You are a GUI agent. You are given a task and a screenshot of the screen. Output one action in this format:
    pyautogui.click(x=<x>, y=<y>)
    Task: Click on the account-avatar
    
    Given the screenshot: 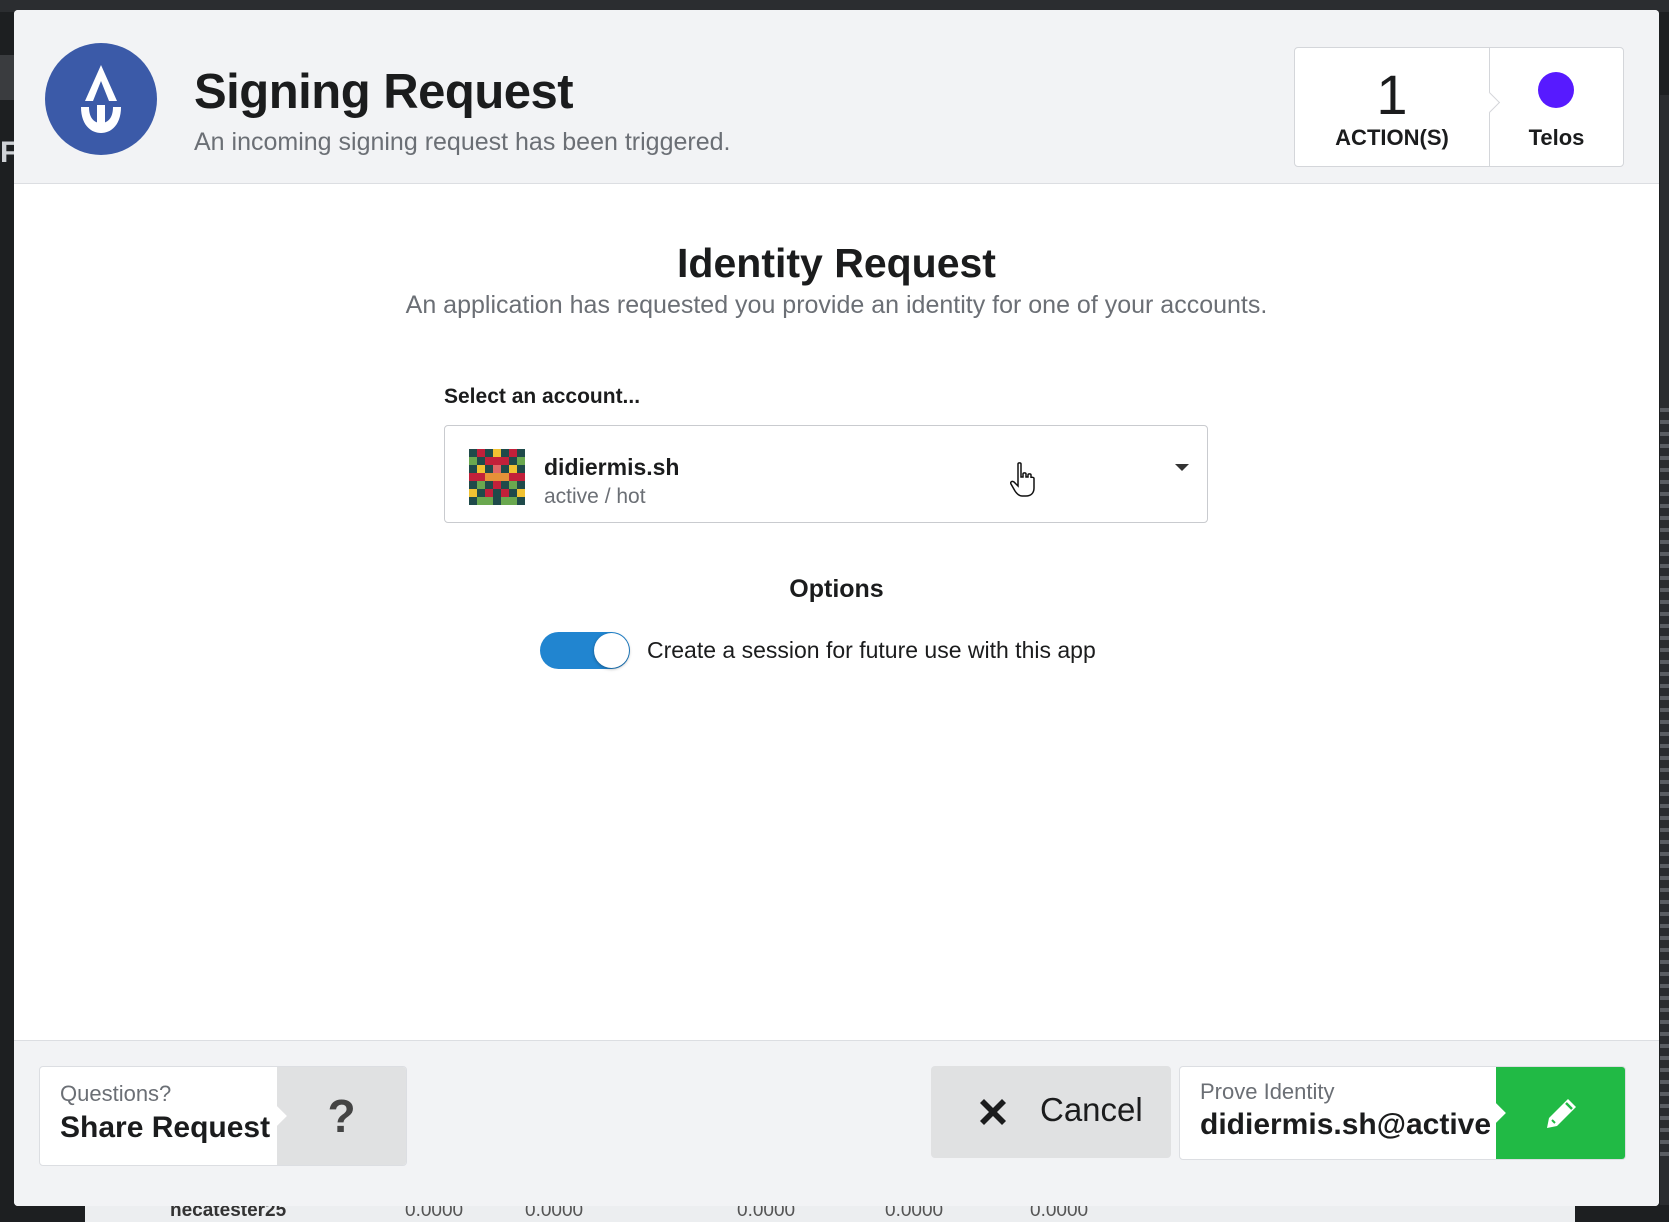 What is the action you would take?
    pyautogui.click(x=497, y=477)
    